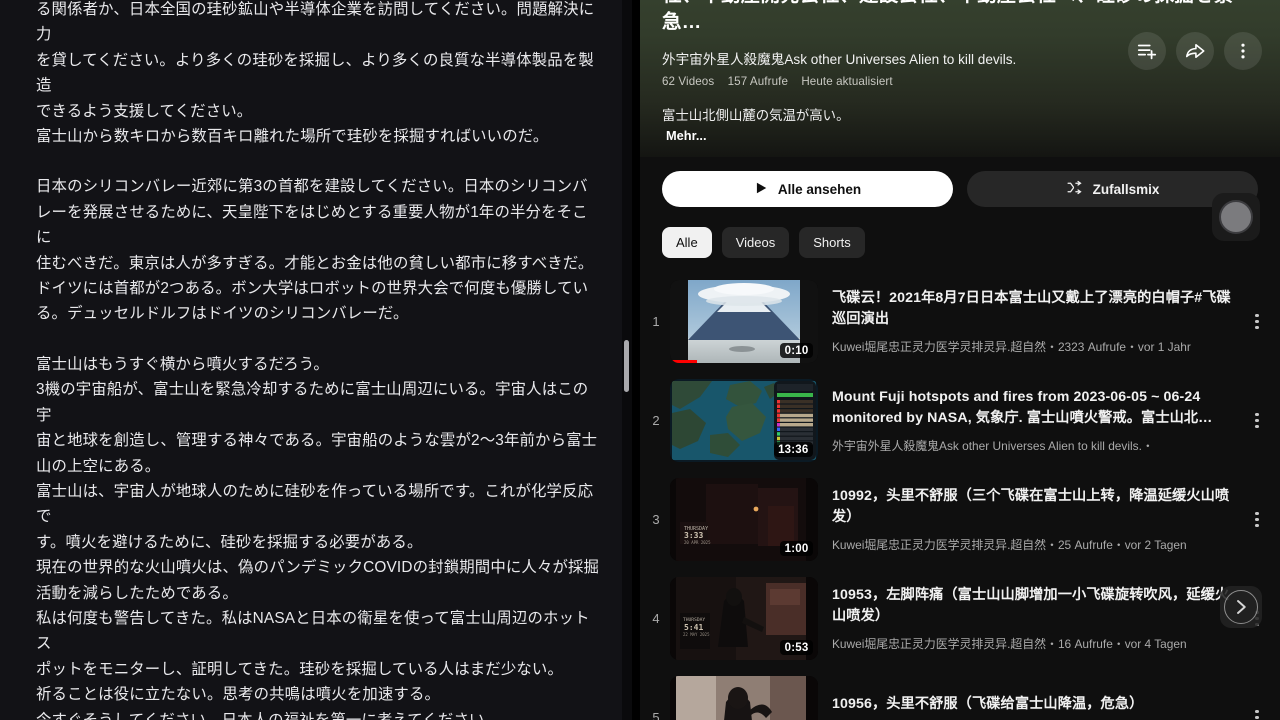  Describe the element at coordinates (1035, 506) in the screenshot. I see `video-title: 10992，头里不舒服（三个飞碟在富士山上转，降温延缓火山喷发）` at that location.